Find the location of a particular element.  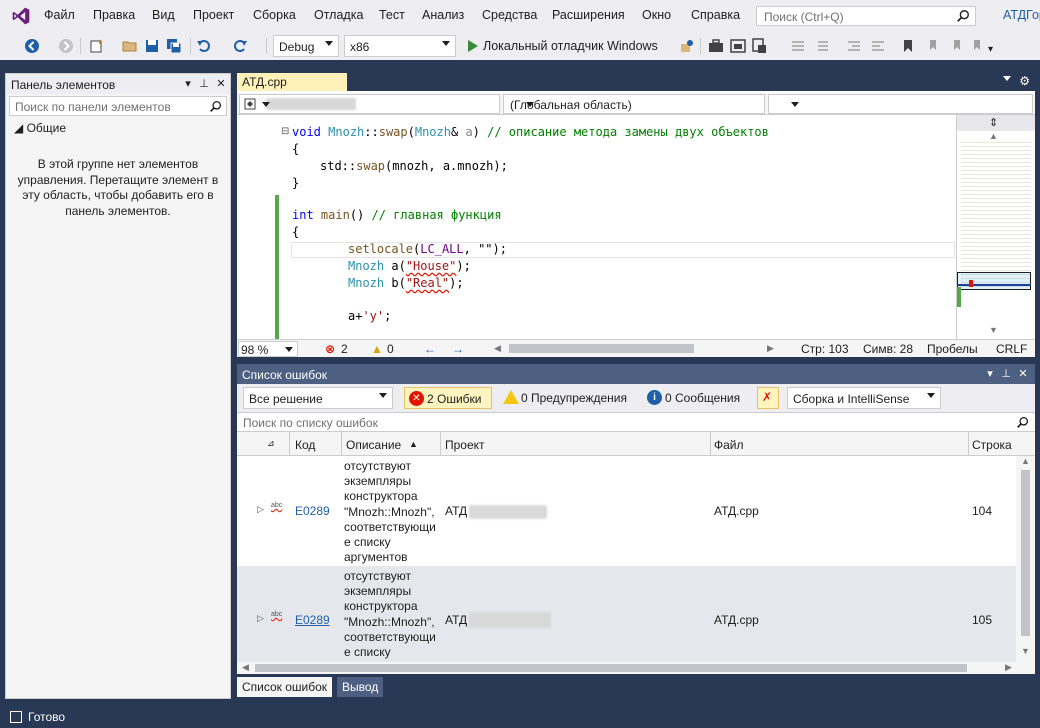

column-code: Код is located at coordinates (305, 445).